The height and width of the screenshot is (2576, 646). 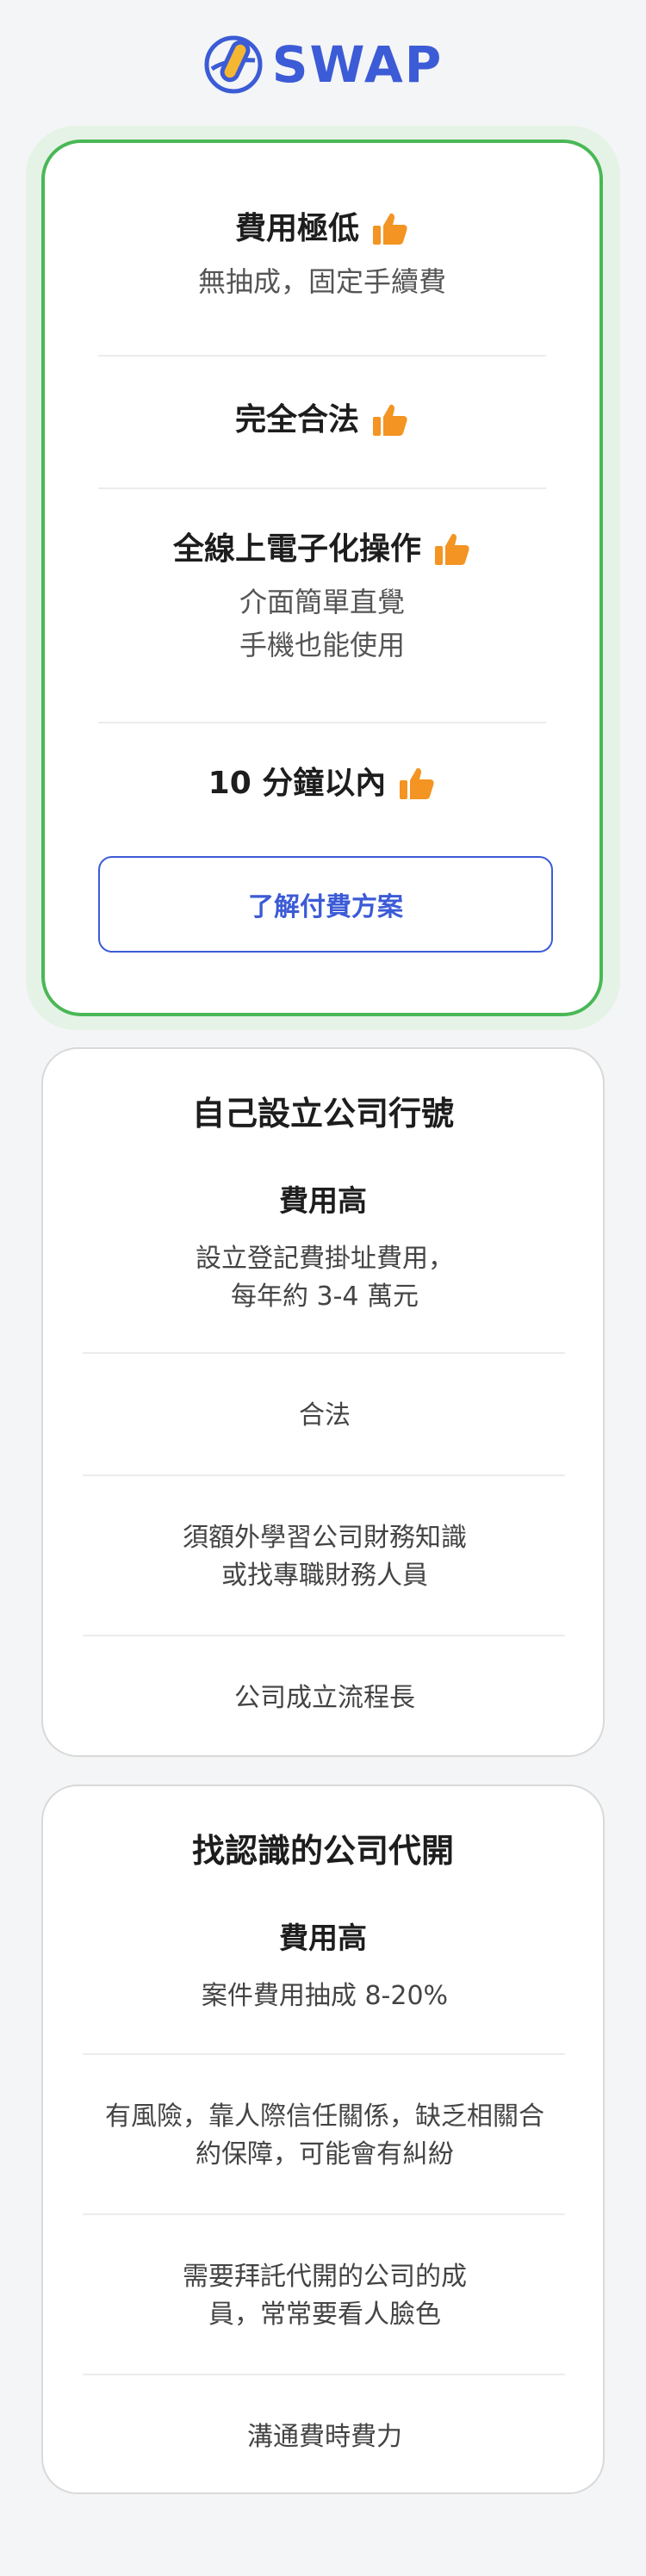 What do you see at coordinates (321, 281) in the screenshot?
I see `feature-desc-line: 無抽成，固定手續費` at bounding box center [321, 281].